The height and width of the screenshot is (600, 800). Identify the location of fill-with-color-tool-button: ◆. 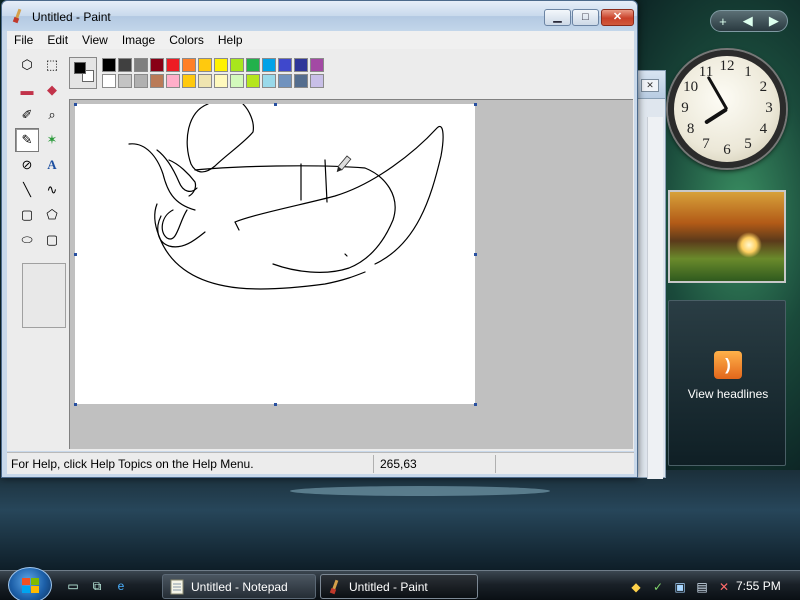
(52, 90).